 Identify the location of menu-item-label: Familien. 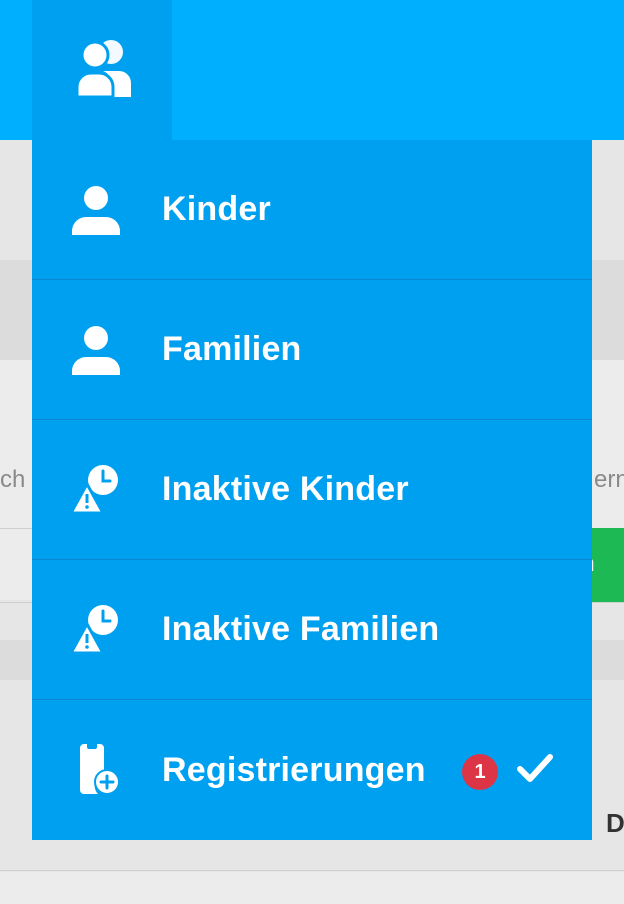
(232, 349).